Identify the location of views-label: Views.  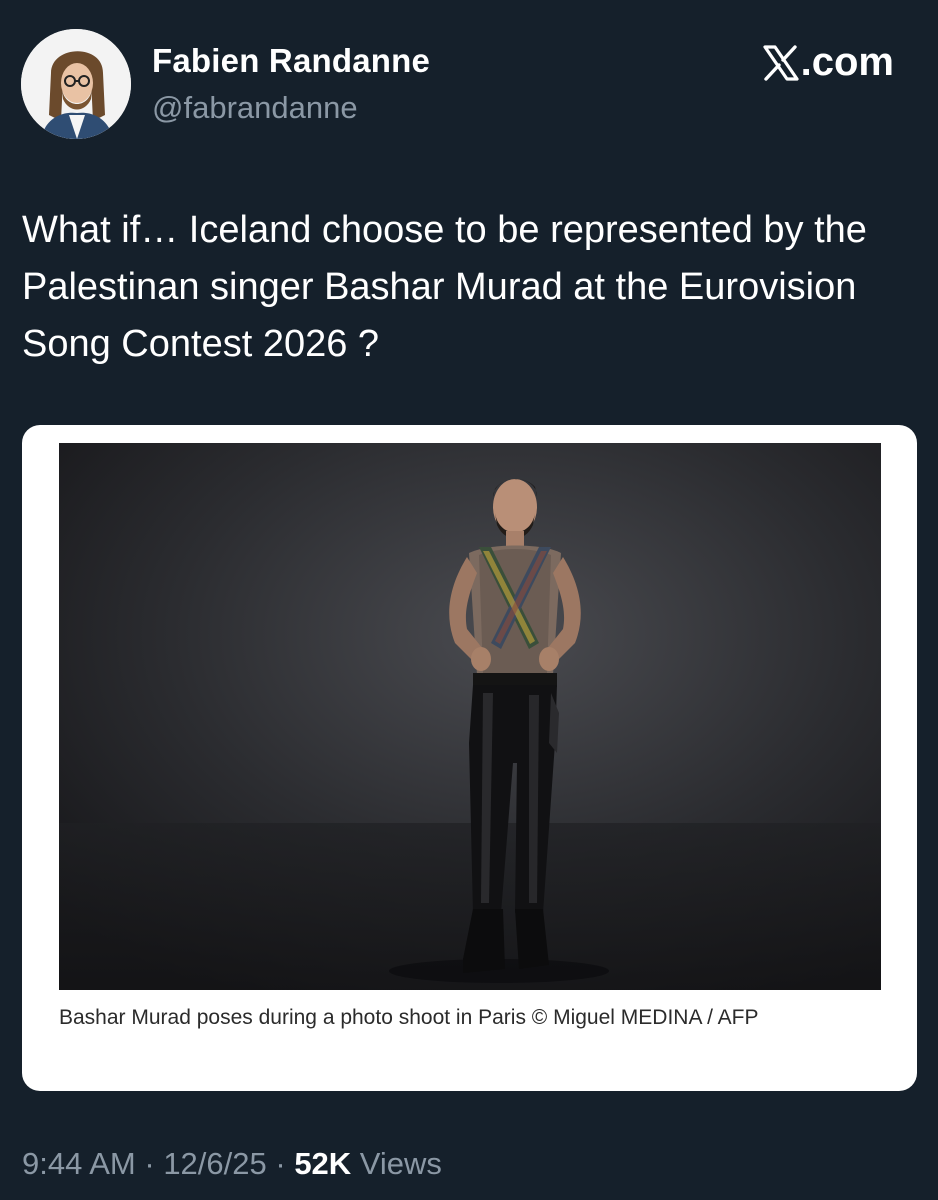
(396, 1163).